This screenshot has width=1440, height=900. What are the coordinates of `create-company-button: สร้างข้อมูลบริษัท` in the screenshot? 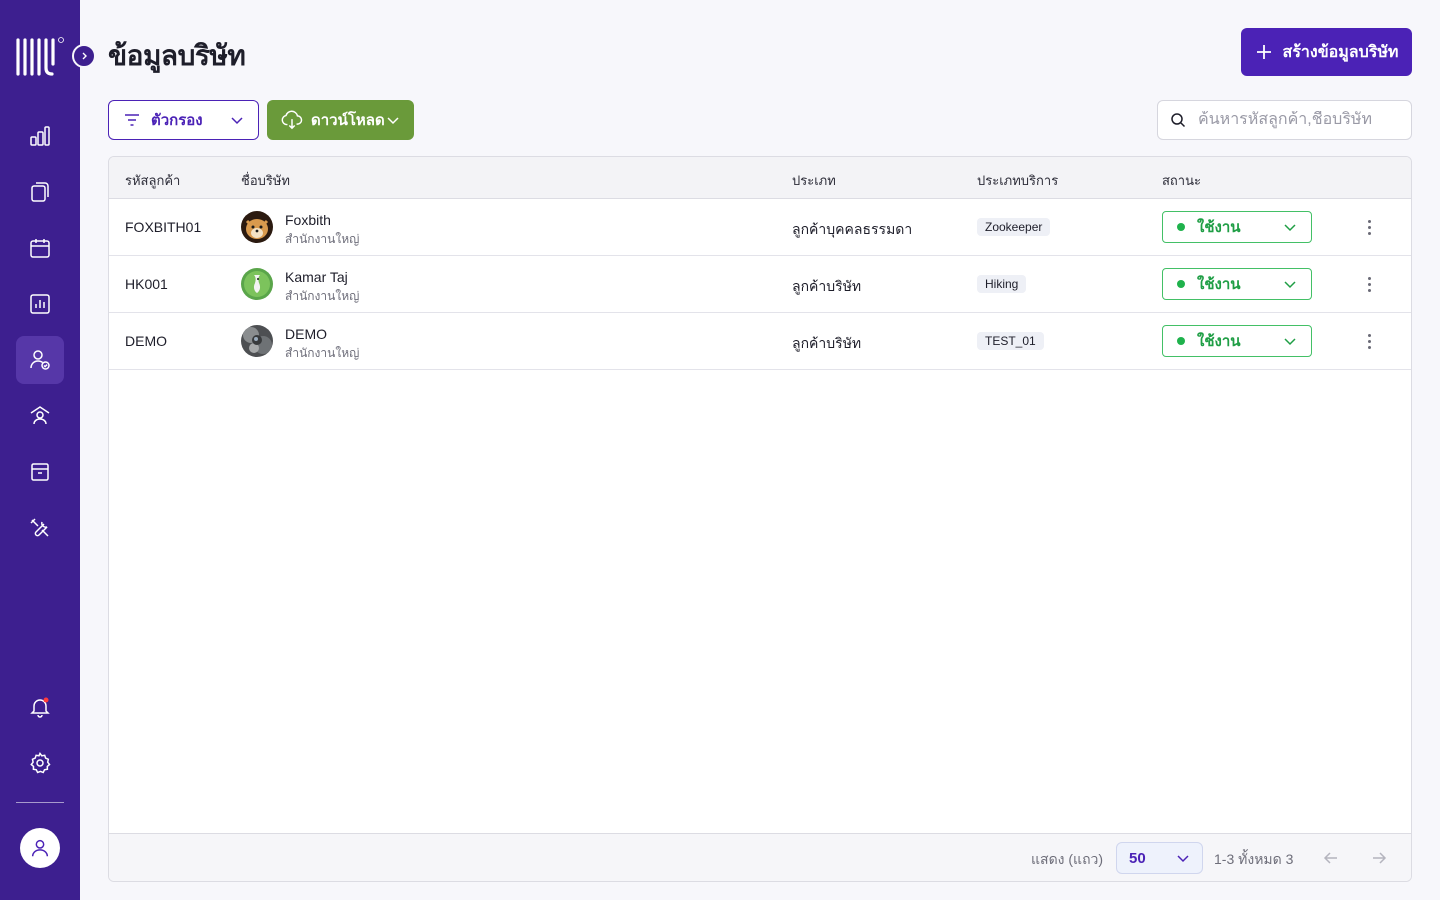 It's located at (1326, 52).